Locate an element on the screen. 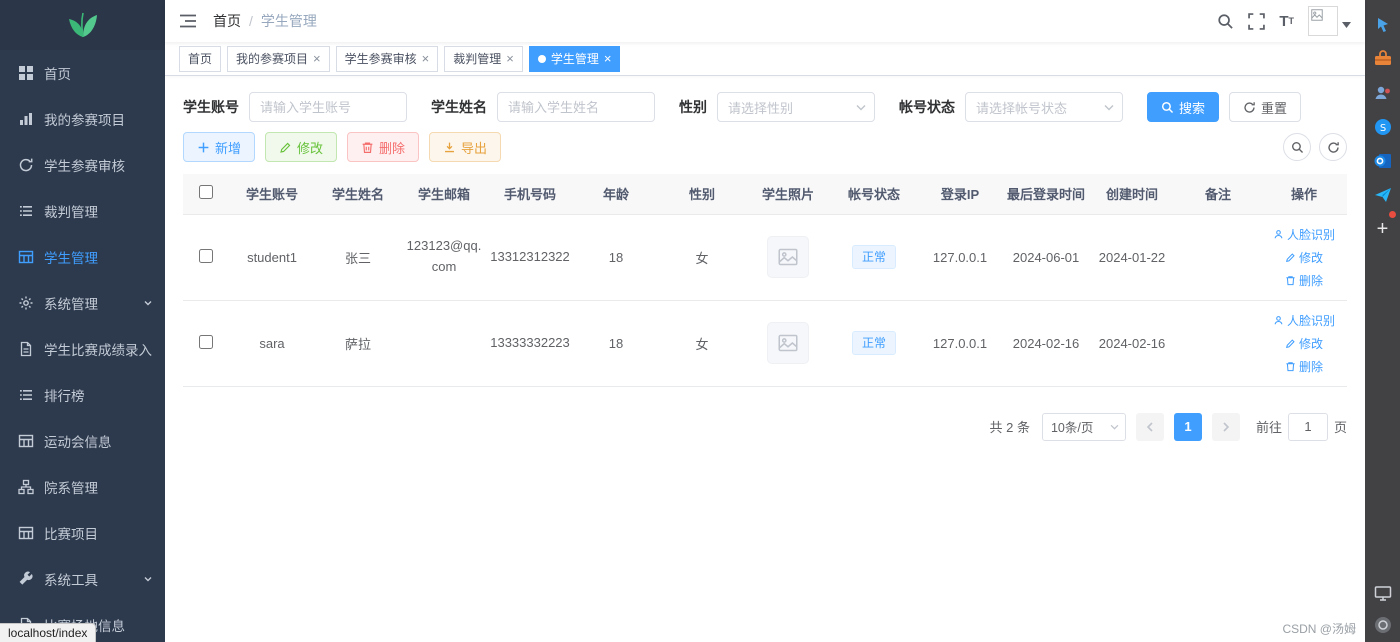 The width and height of the screenshot is (1400, 642). sidebar-item-student-management: 学生管理 is located at coordinates (82, 257).